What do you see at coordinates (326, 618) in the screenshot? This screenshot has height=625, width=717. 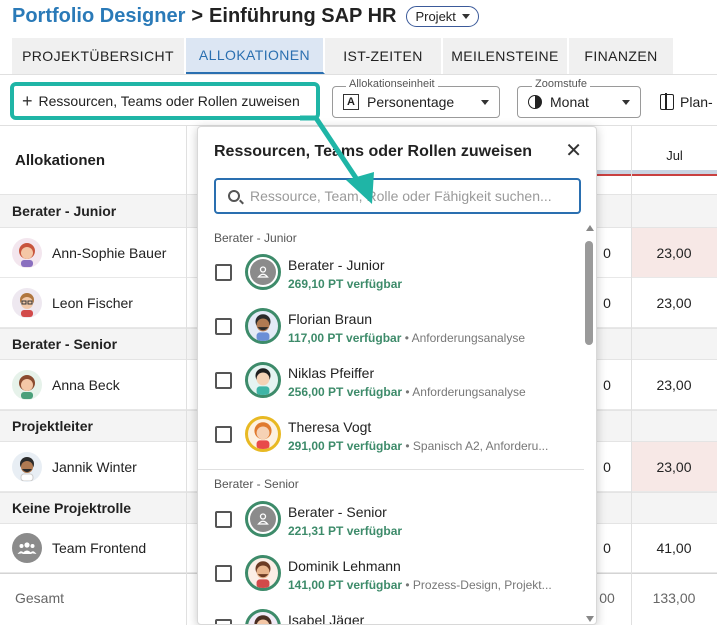 I see `item-name: Isabel Jäger` at bounding box center [326, 618].